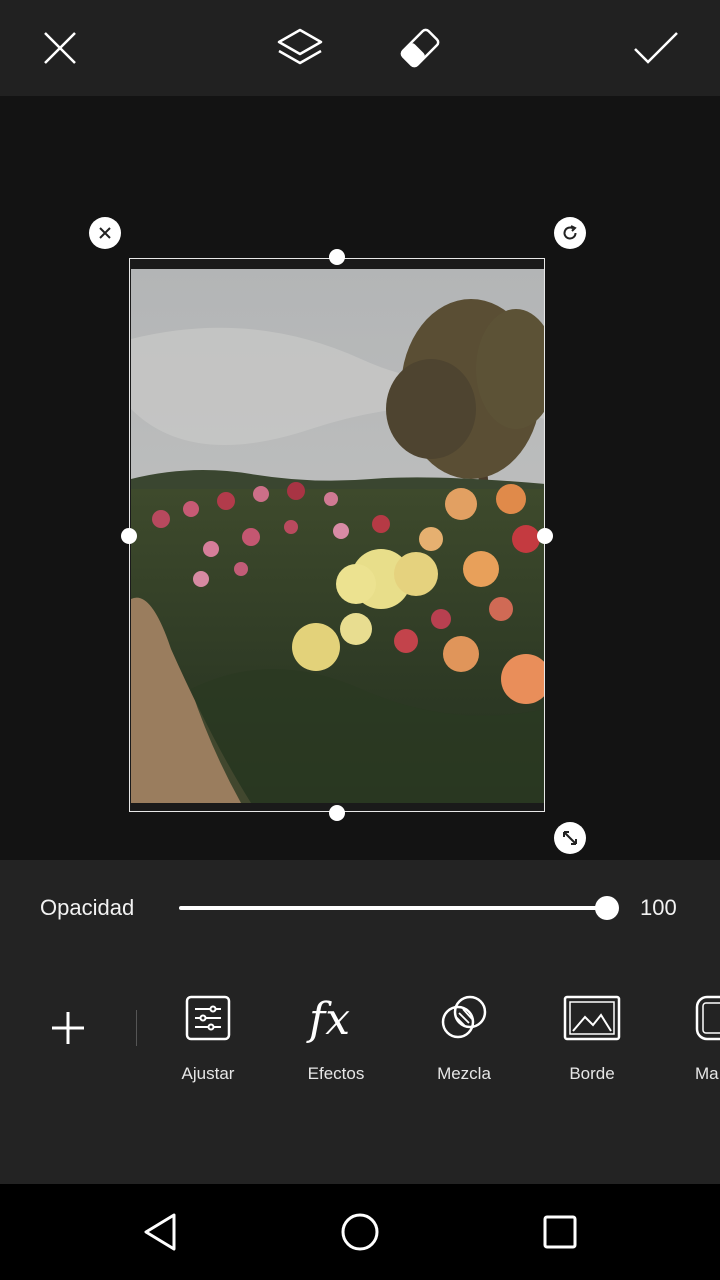  Describe the element at coordinates (136, 1028) in the screenshot. I see `toolbar-divider` at that location.